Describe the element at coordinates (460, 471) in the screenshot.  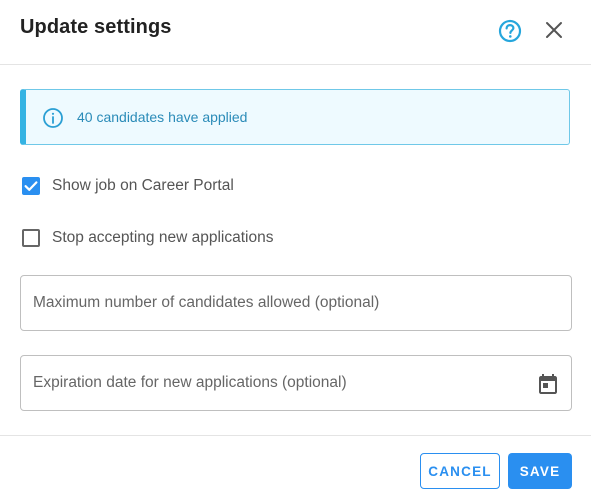
I see `cancel-button: CANCEL` at that location.